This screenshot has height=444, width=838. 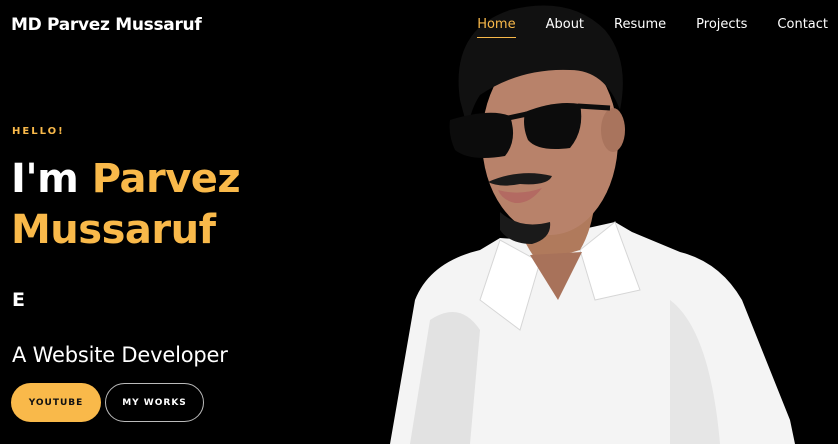 I want to click on nav-projects: Projects, so click(x=721, y=26).